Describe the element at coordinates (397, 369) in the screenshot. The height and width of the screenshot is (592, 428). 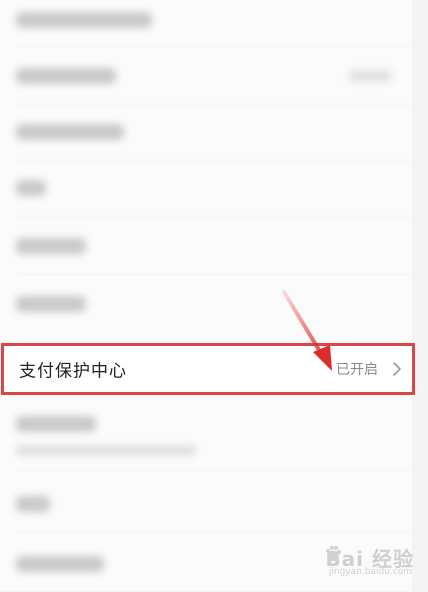
I see `chevron-right-icon` at that location.